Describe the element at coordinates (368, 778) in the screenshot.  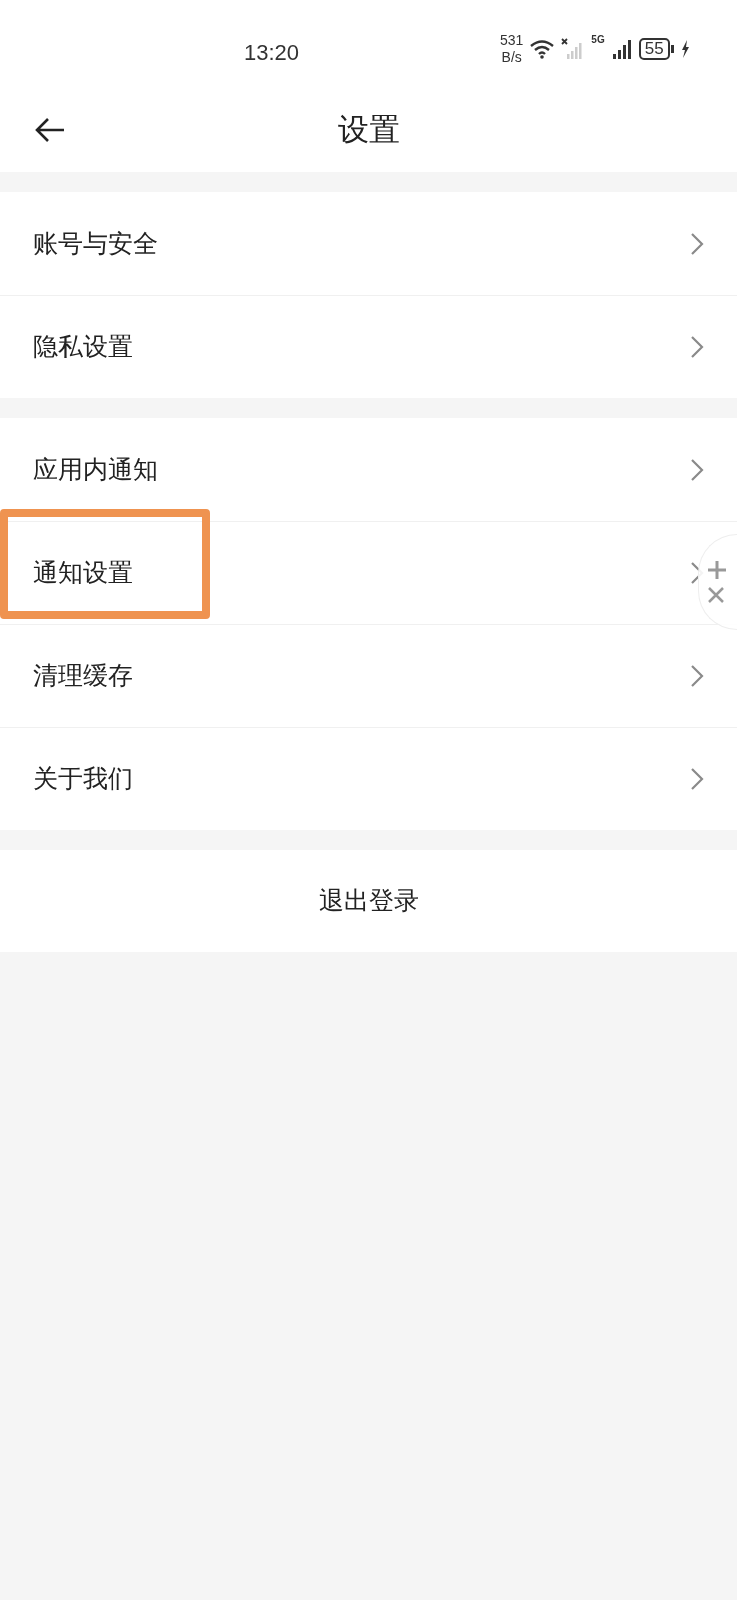
I see `settings-row: 关于我们` at that location.